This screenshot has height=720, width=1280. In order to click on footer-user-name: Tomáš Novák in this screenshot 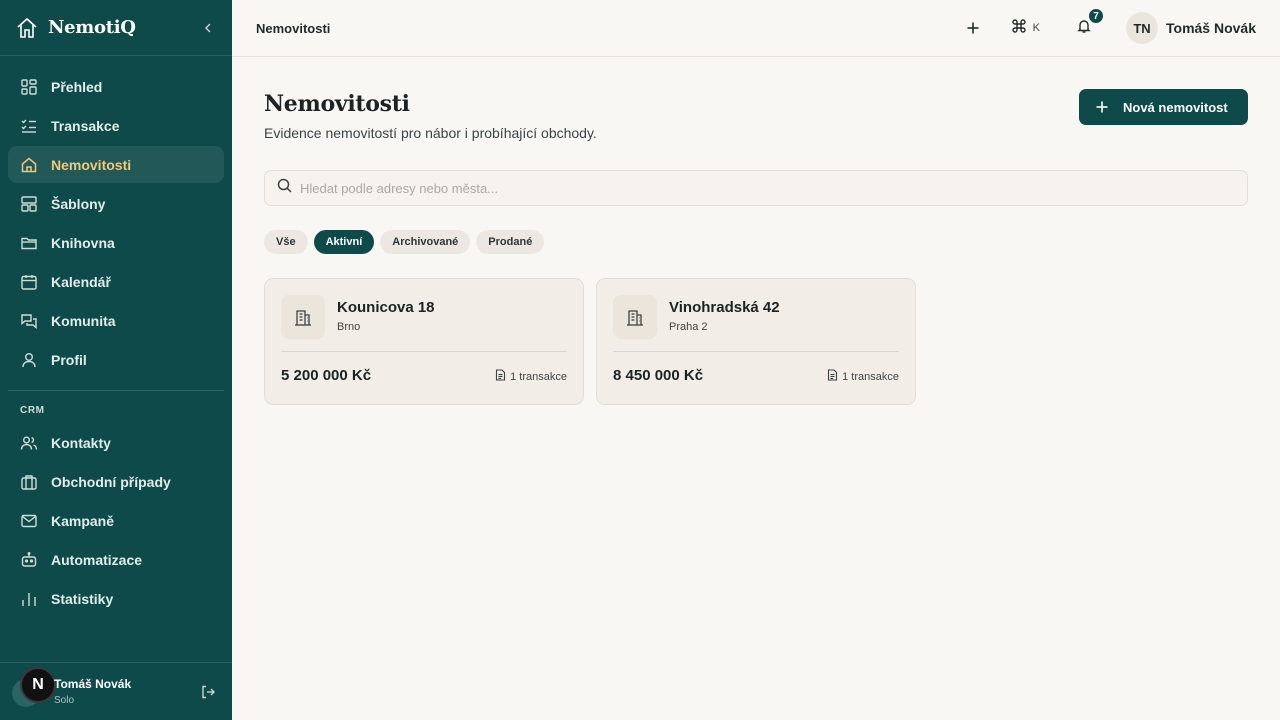, I will do `click(93, 684)`.